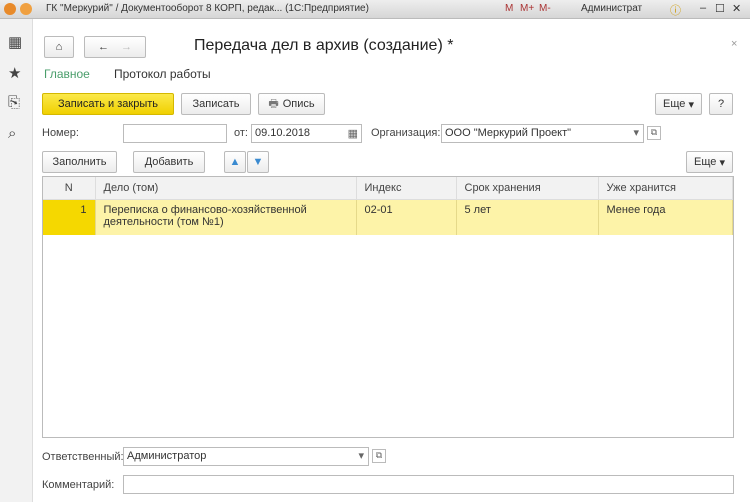 This screenshot has width=750, height=502. What do you see at coordinates (162, 74) in the screenshot?
I see `tab-work-log: Протокол работы` at bounding box center [162, 74].